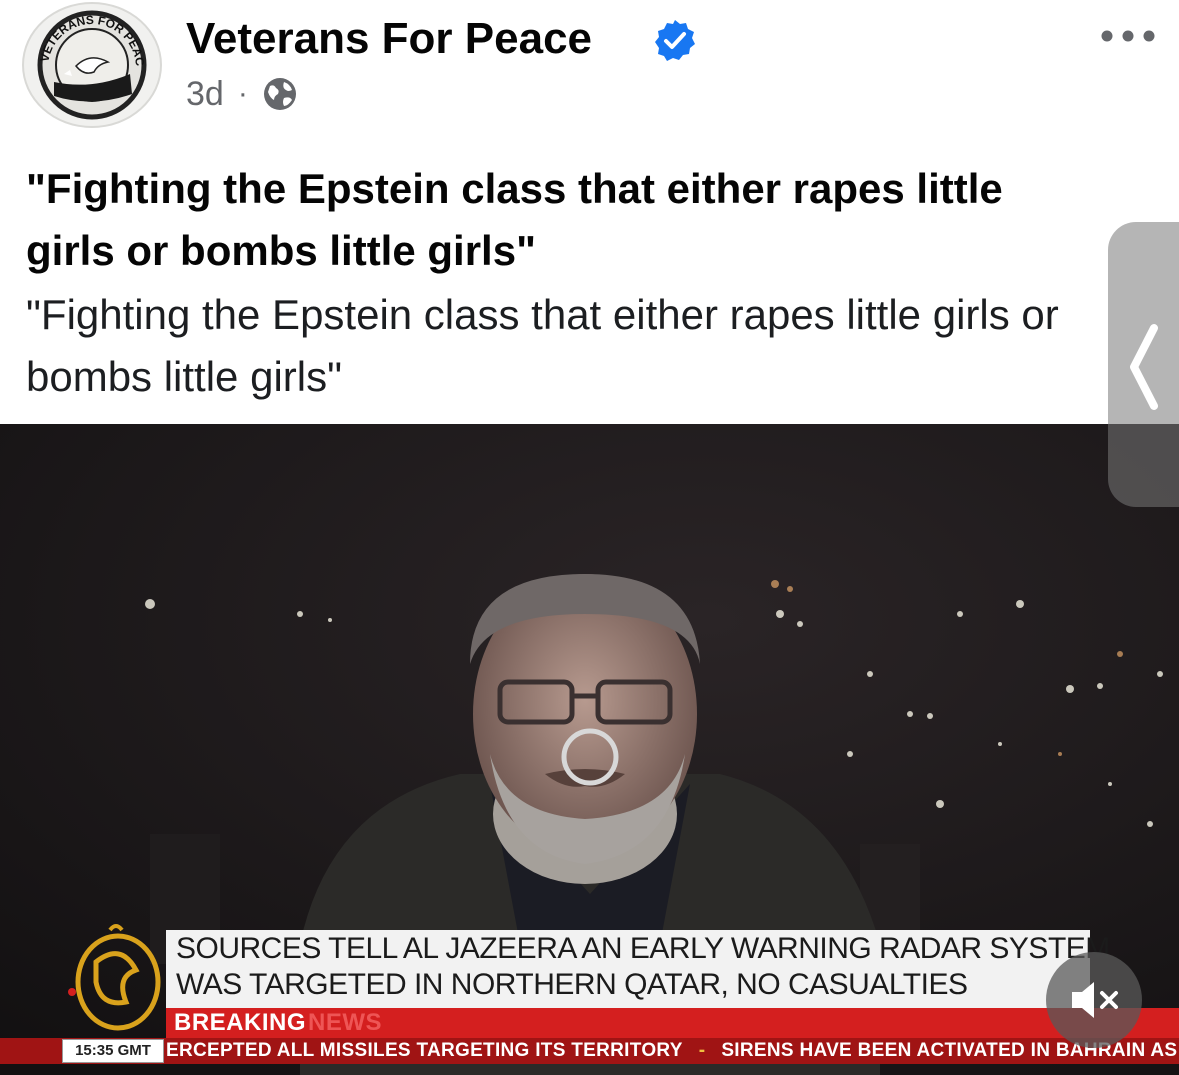 This screenshot has height=1075, width=1179. I want to click on mute-button, so click(1094, 1000).